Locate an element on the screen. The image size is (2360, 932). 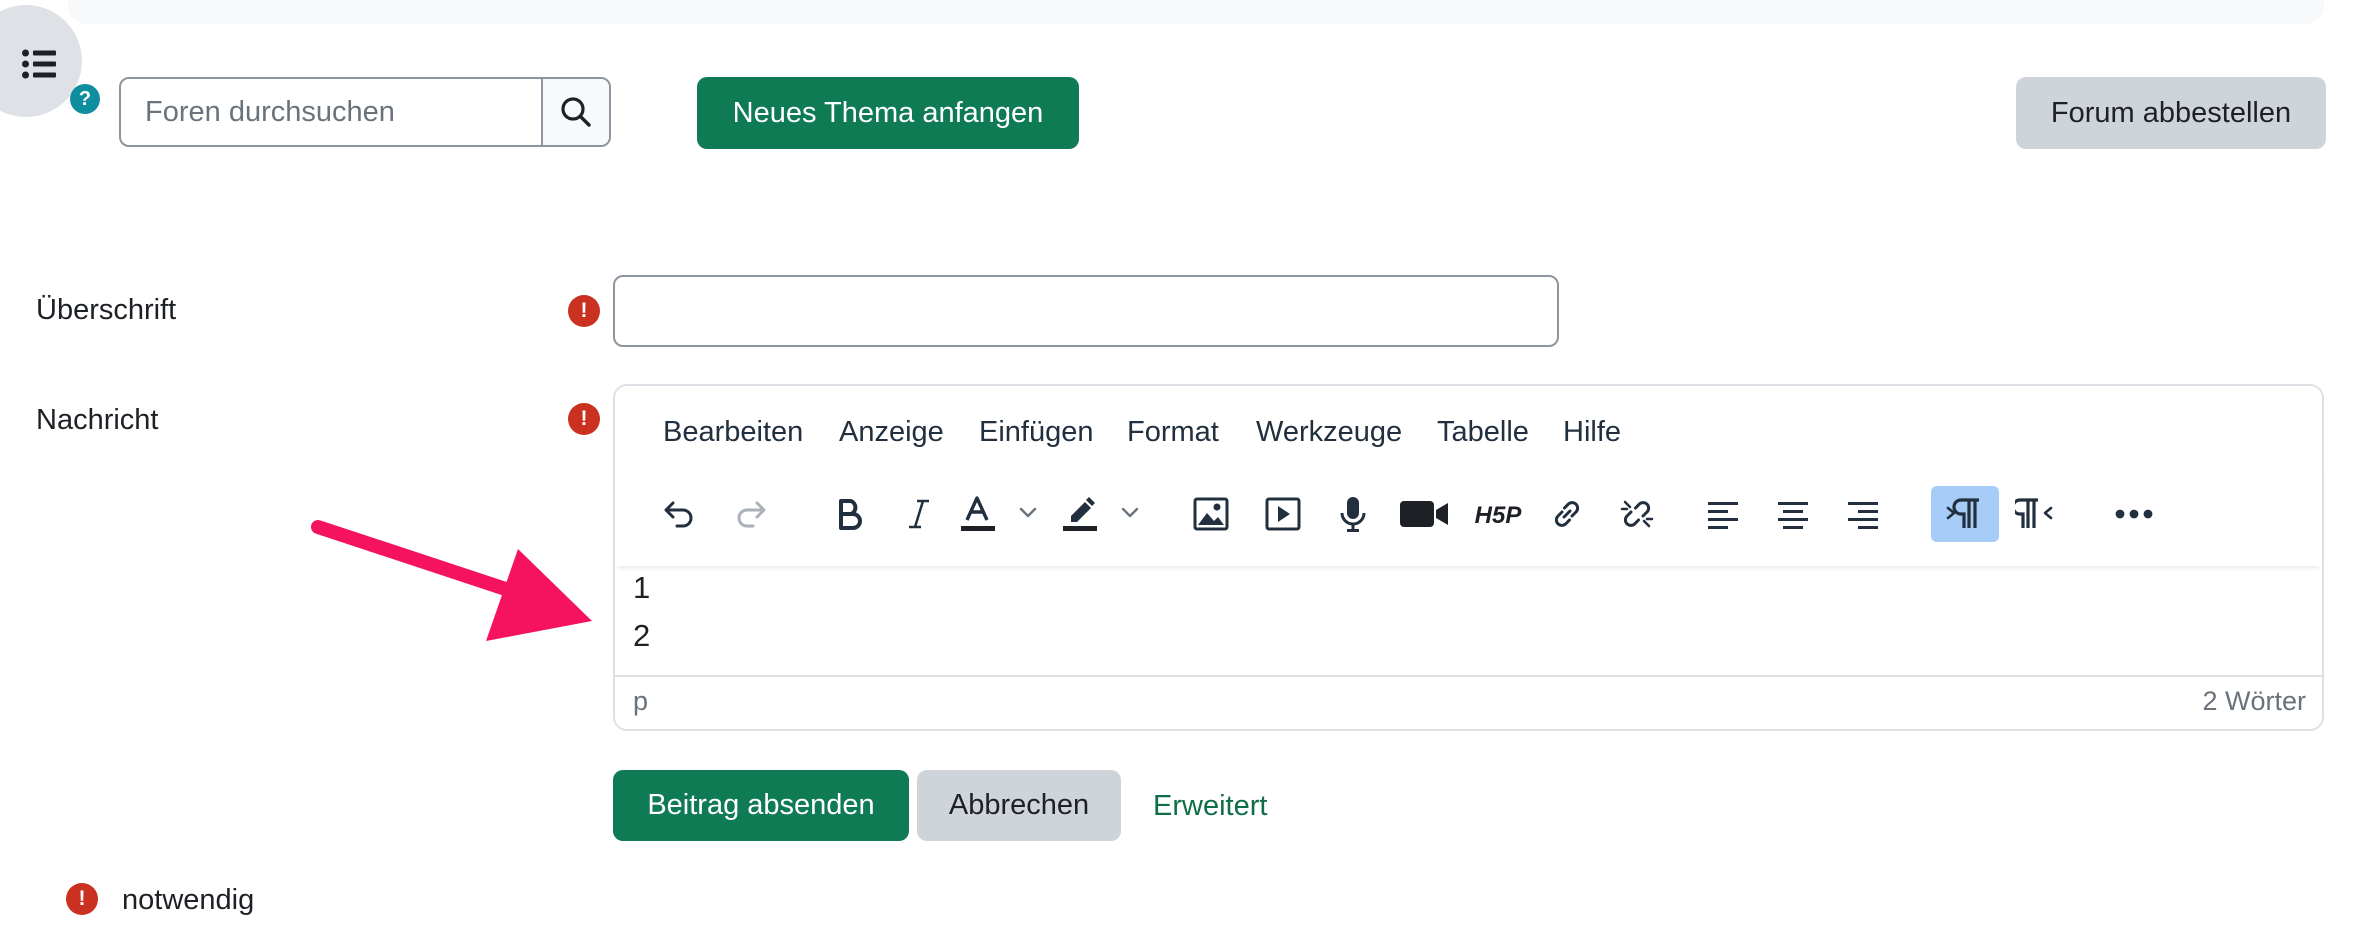
page-header-strip is located at coordinates (1196, 12).